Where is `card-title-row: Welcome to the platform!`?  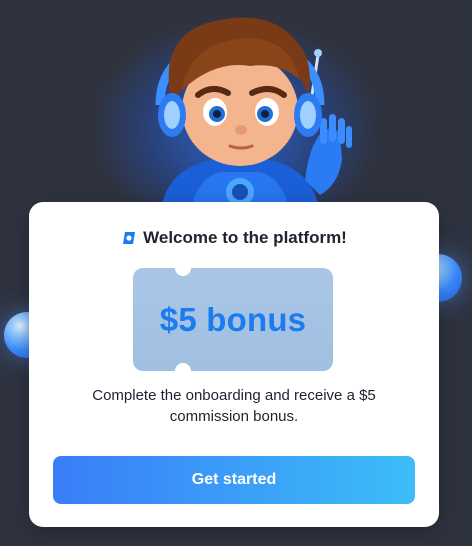
card-title-row: Welcome to the platform! is located at coordinates (234, 238).